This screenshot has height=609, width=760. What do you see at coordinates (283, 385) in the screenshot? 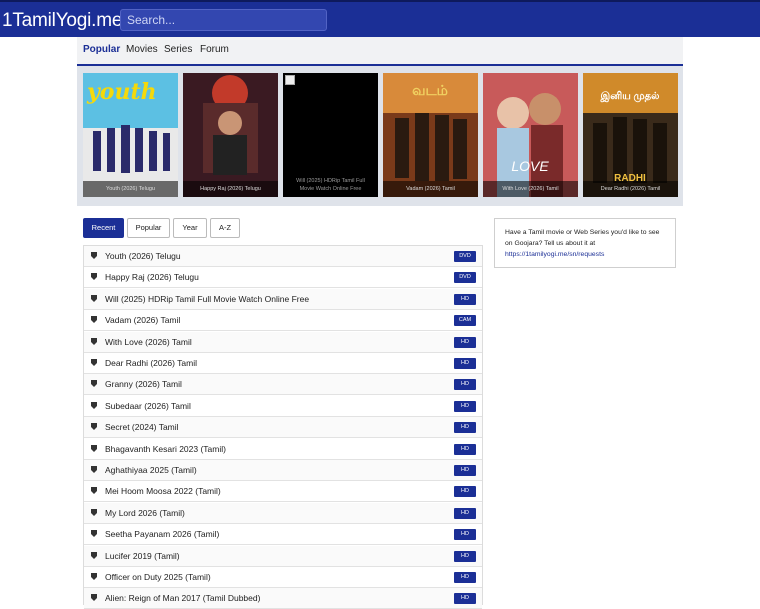
I see `table-row: Granny (2026) Tamil HD` at bounding box center [283, 385].